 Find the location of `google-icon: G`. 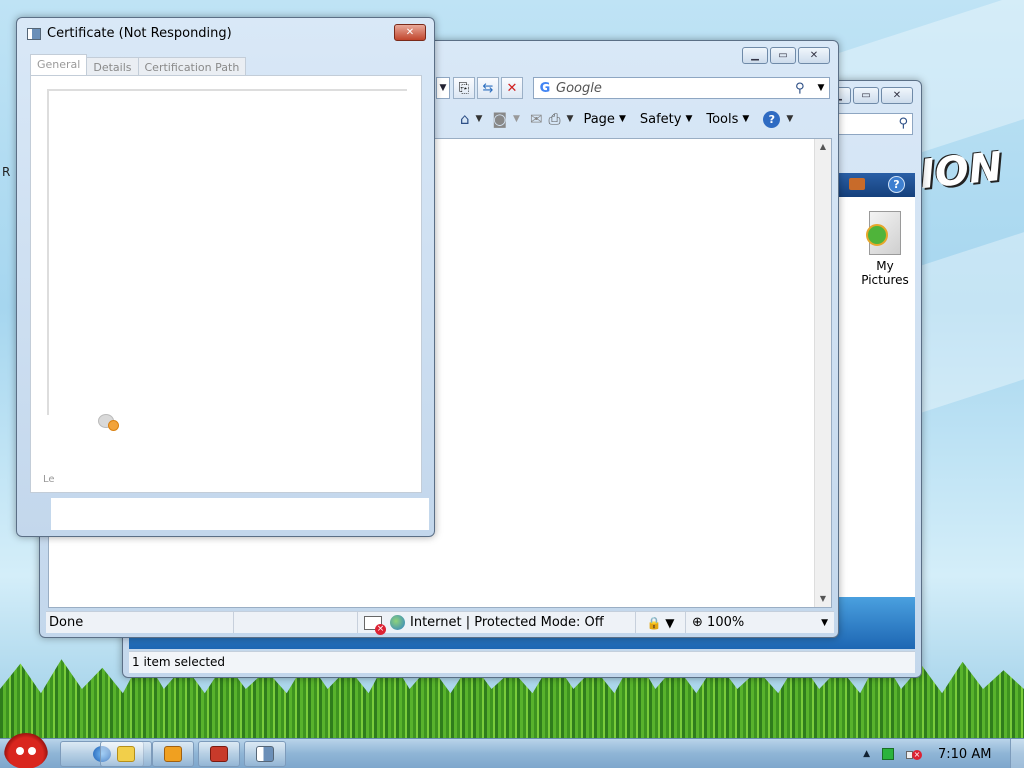

google-icon: G is located at coordinates (545, 88).